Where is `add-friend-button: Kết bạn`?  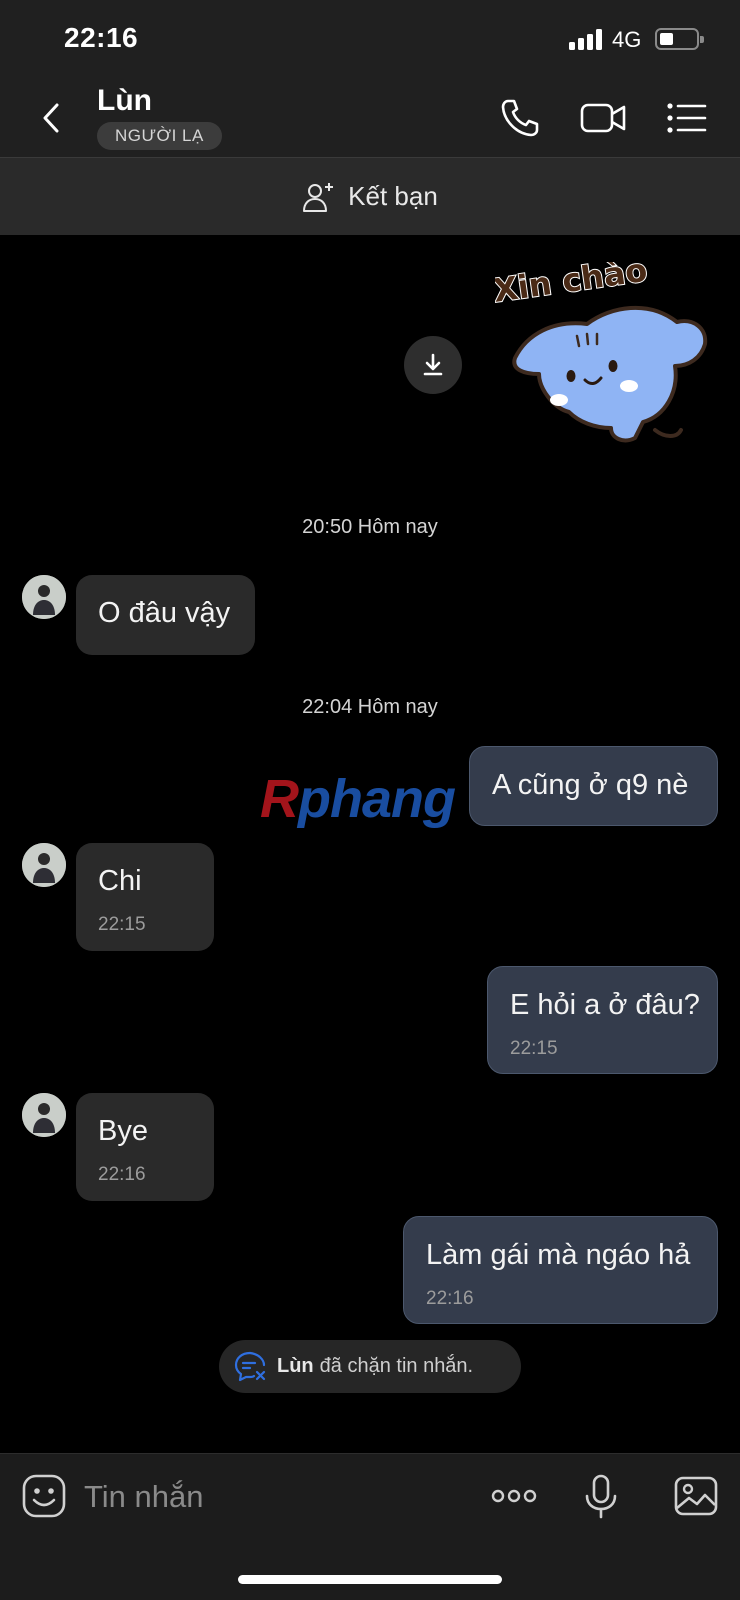
add-friend-button: Kết bạn is located at coordinates (370, 196).